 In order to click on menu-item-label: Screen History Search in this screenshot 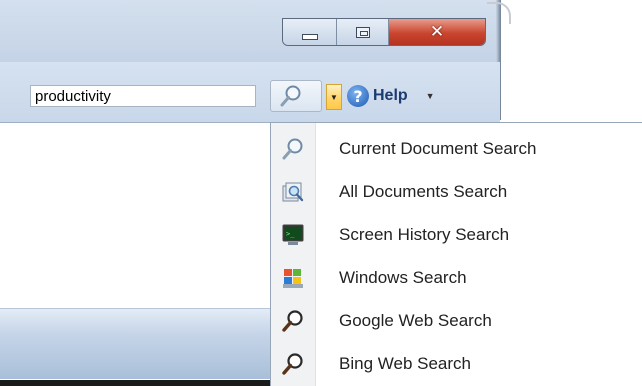, I will do `click(424, 234)`.